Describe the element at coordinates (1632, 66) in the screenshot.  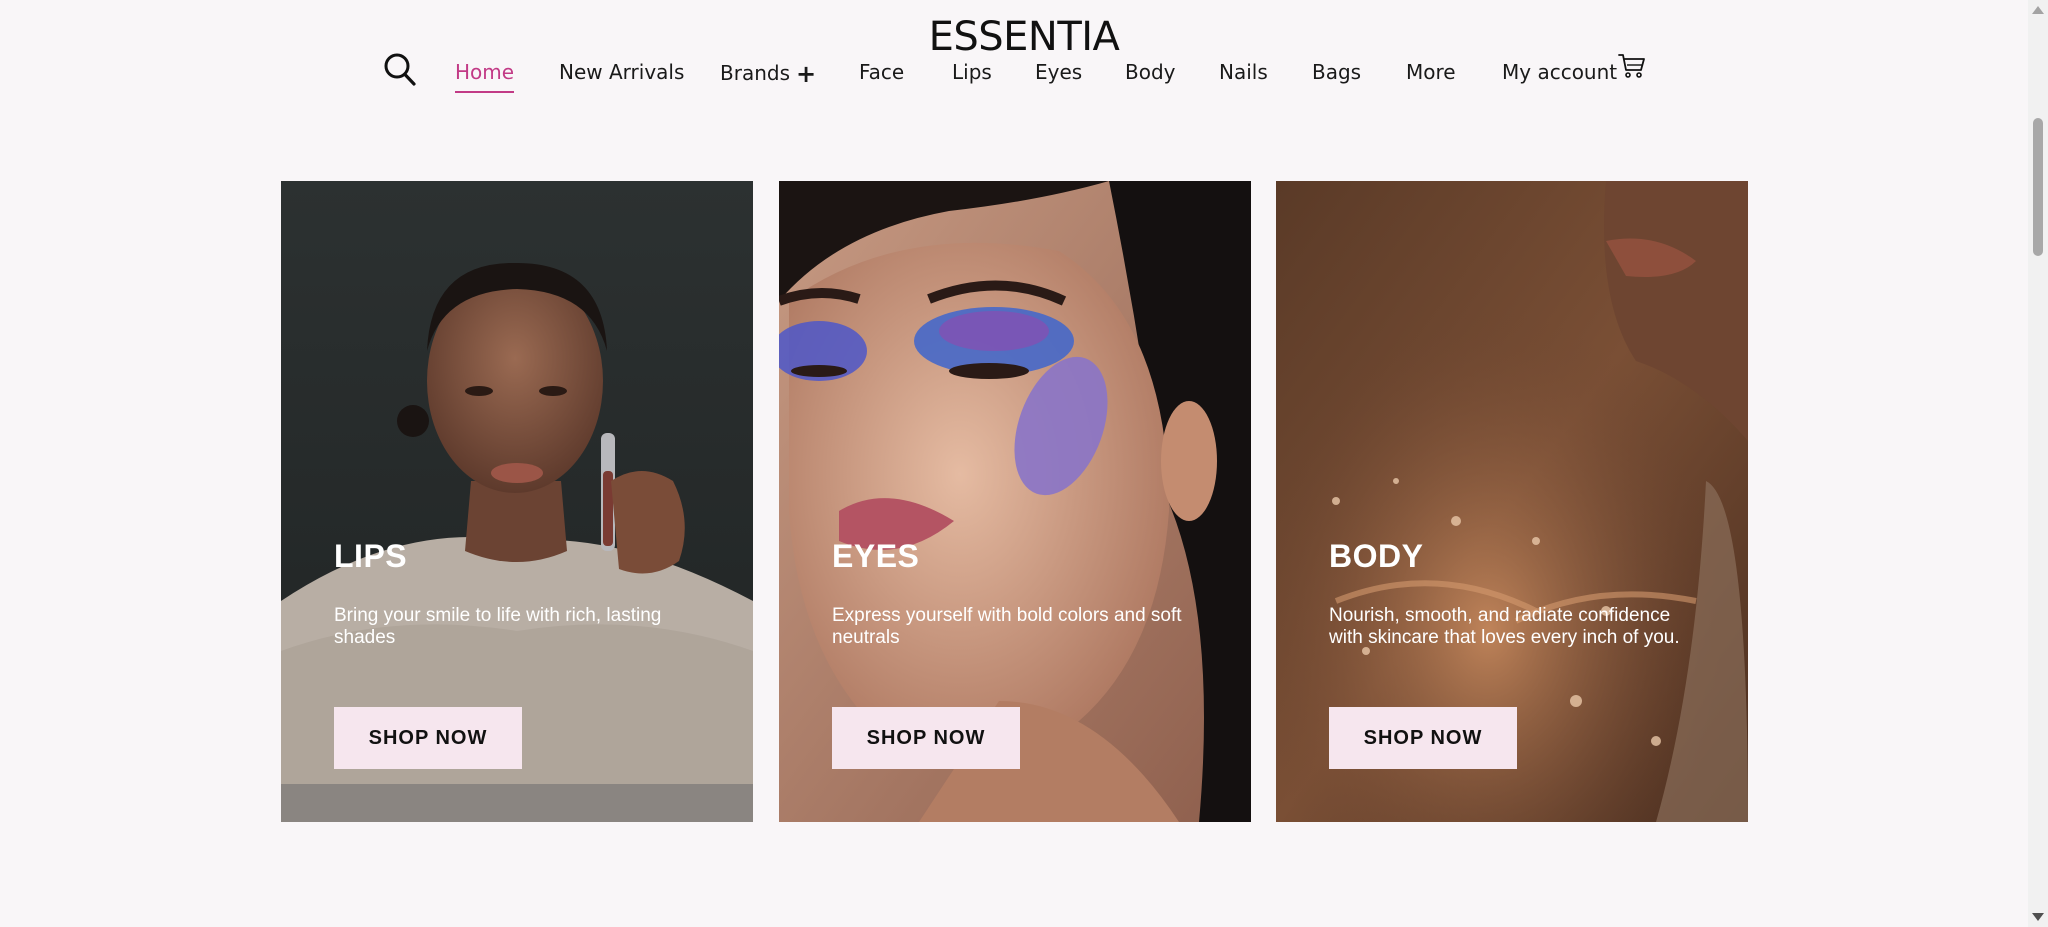
I see `cart-icon` at that location.